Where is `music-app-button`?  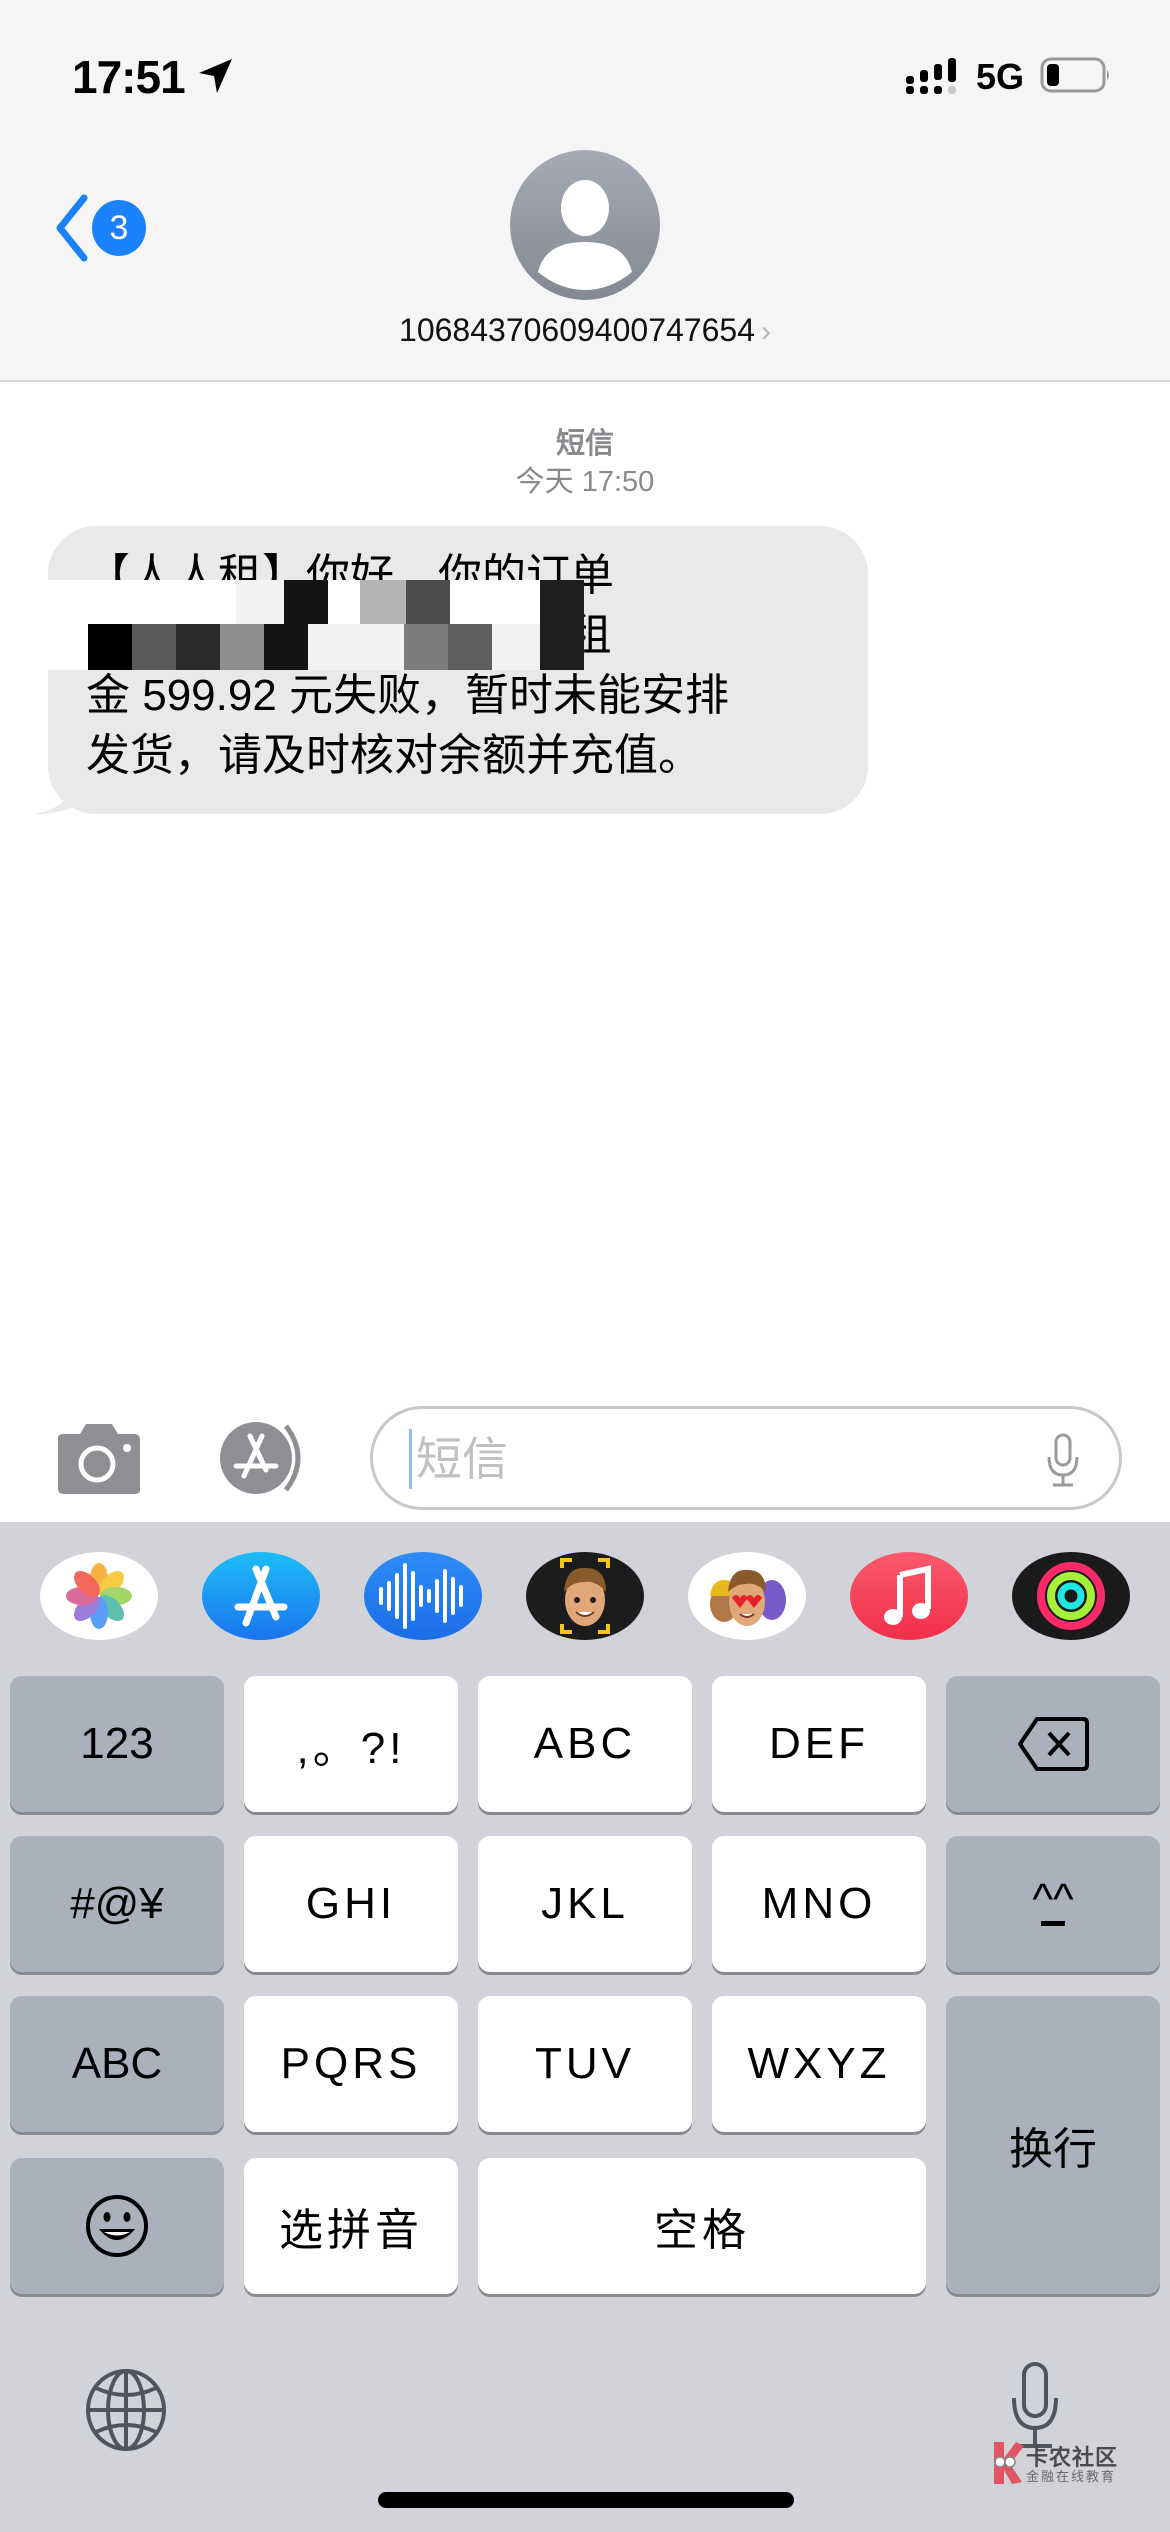
music-app-button is located at coordinates (909, 1596).